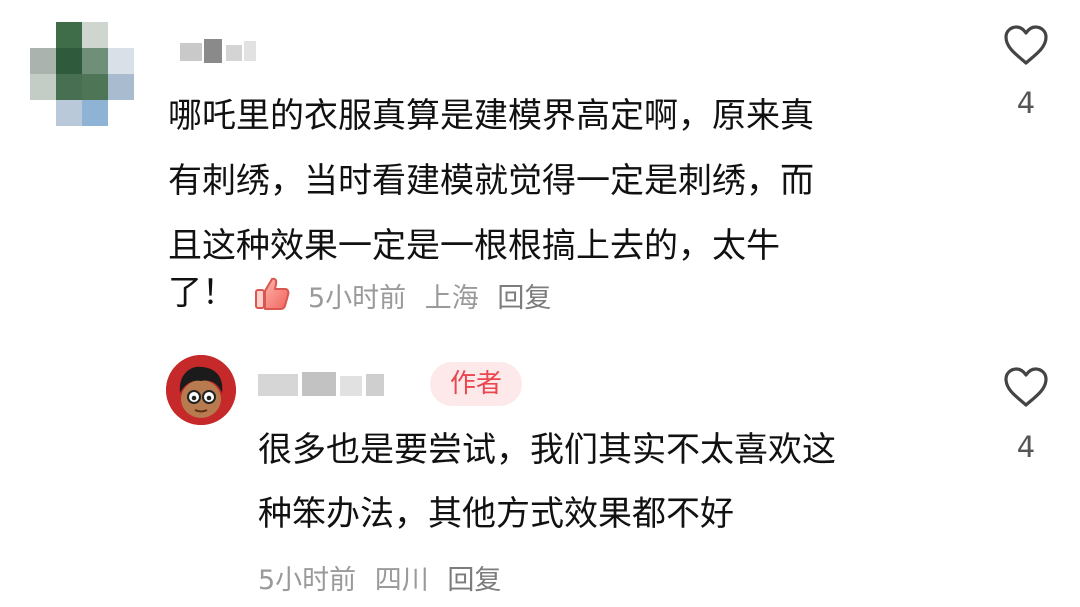  Describe the element at coordinates (1026, 103) in the screenshot. I see `comment-like-count: 4` at that location.